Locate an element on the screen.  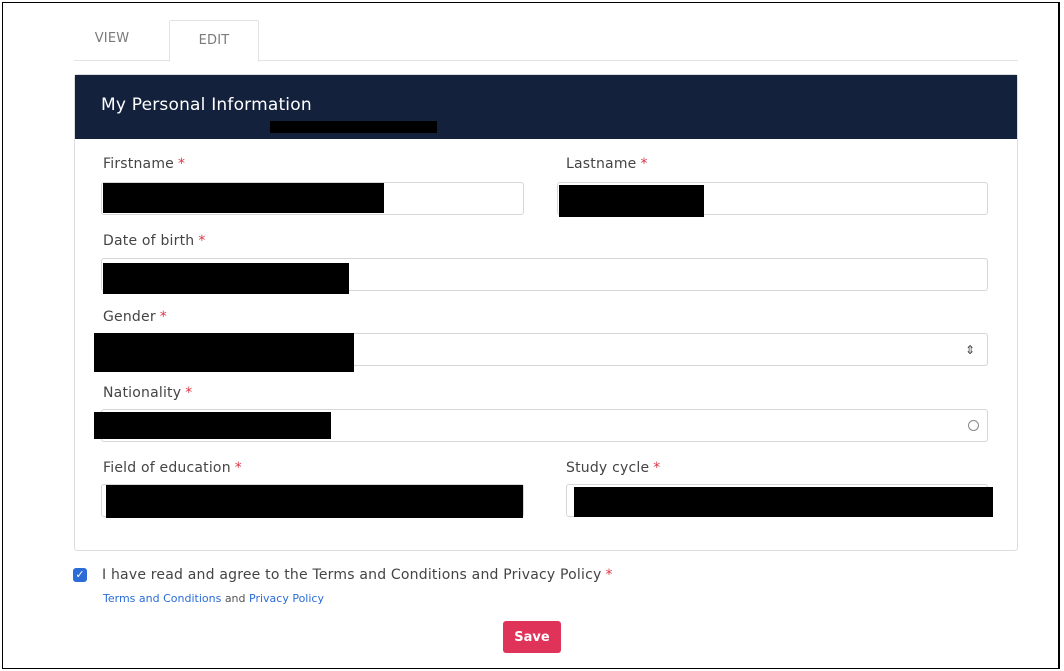
tab-view: VIEW is located at coordinates (112, 39).